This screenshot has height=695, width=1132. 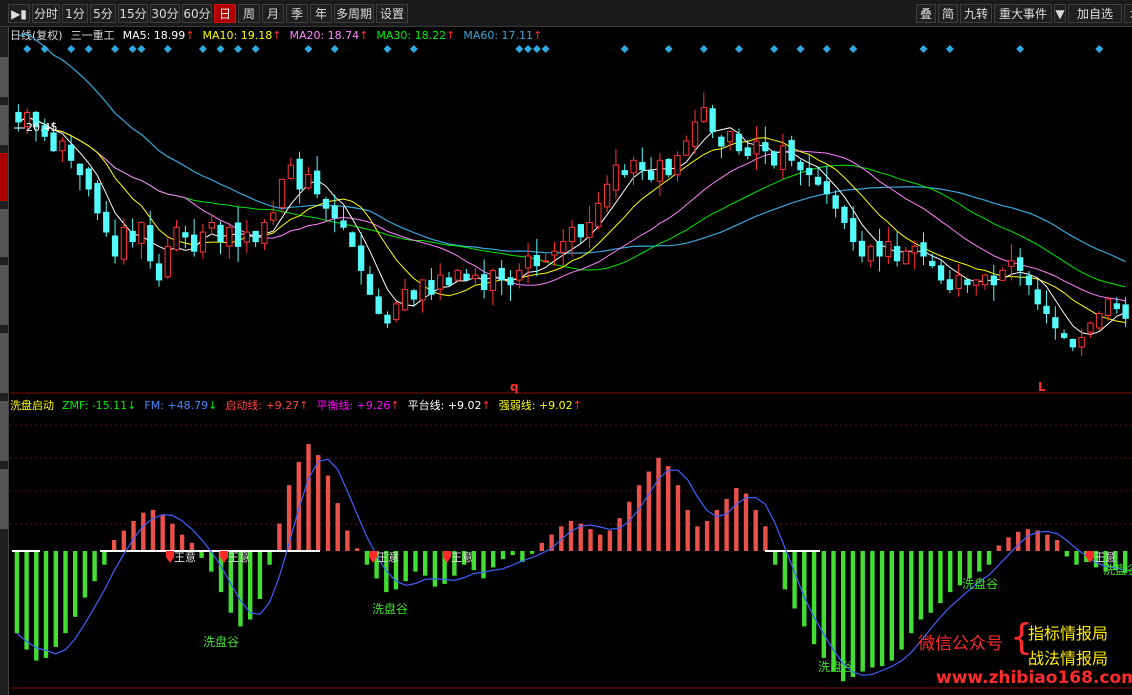 What do you see at coordinates (960, 644) in the screenshot?
I see `watermark-wechat: 微信公众号` at bounding box center [960, 644].